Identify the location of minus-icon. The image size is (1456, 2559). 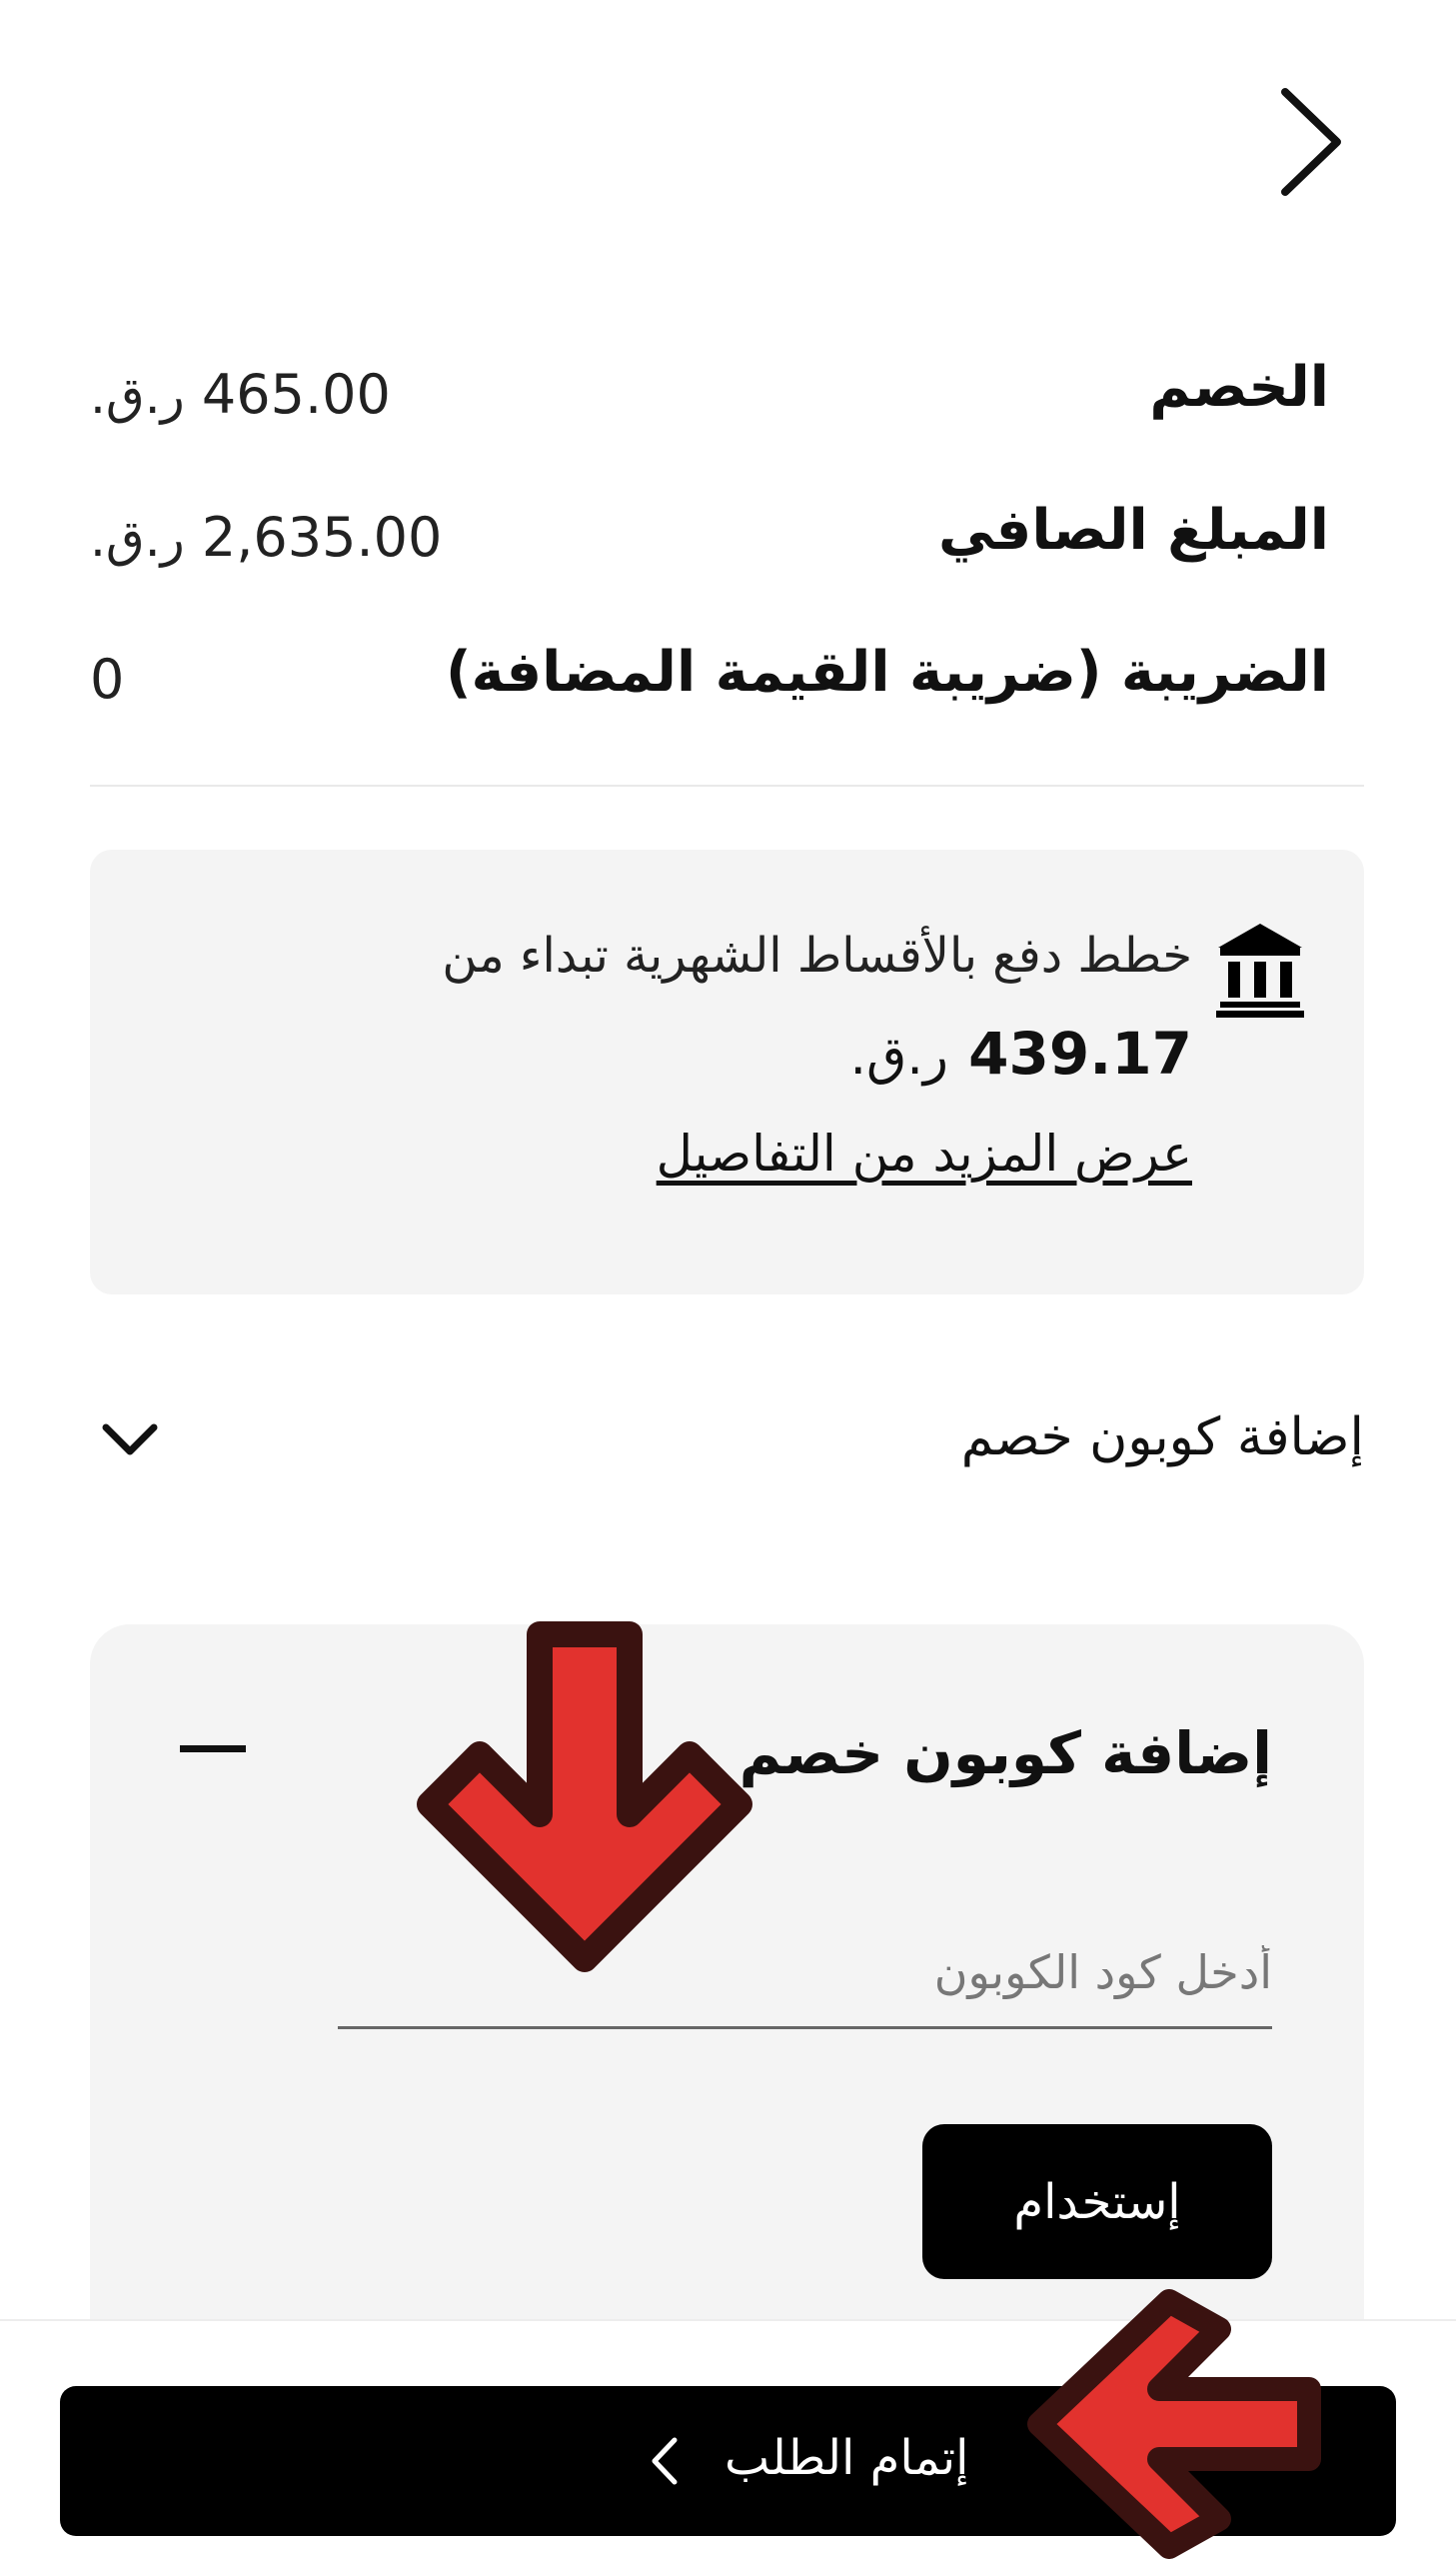
(213, 1748).